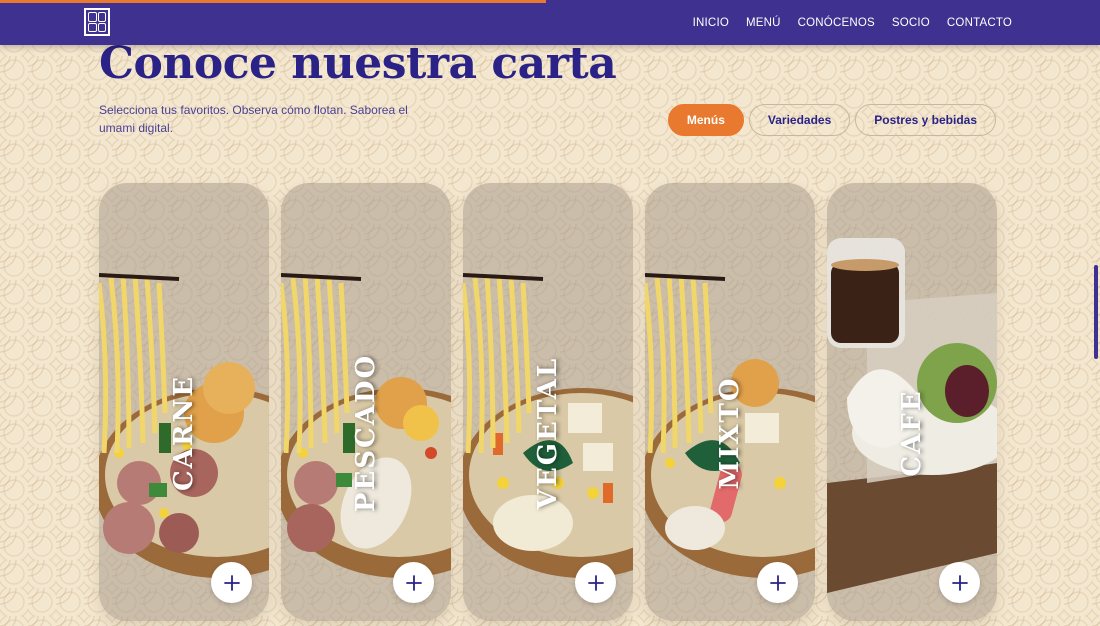 The width and height of the screenshot is (1100, 626). What do you see at coordinates (836, 23) in the screenshot?
I see `nav-item-conocenos: CONÓCENOS` at bounding box center [836, 23].